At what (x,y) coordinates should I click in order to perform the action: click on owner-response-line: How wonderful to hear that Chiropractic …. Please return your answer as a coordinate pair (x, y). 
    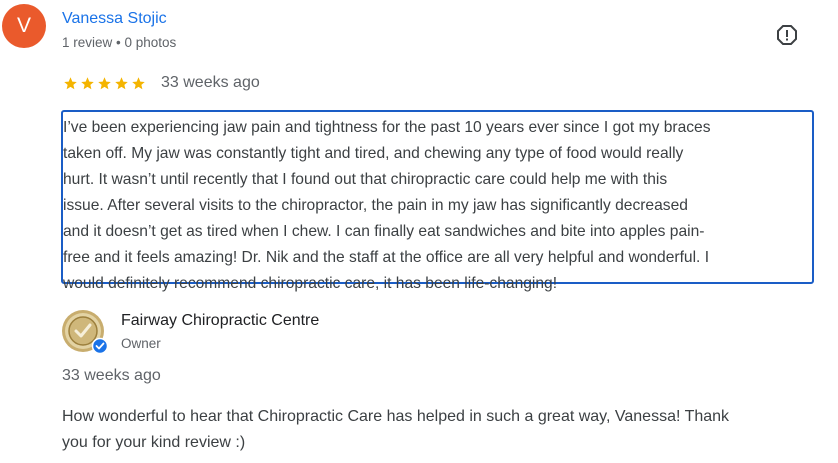
    Looking at the image, I should click on (396, 416).